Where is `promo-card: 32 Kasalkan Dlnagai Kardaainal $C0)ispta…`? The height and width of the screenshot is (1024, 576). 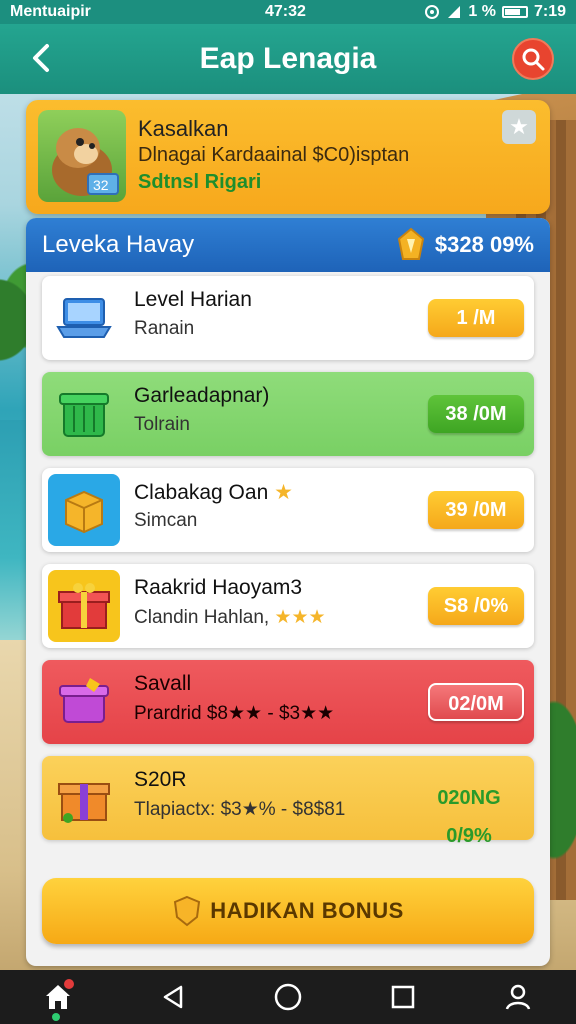 promo-card: 32 Kasalkan Dlnagai Kardaainal $C0)ispta… is located at coordinates (288, 157).